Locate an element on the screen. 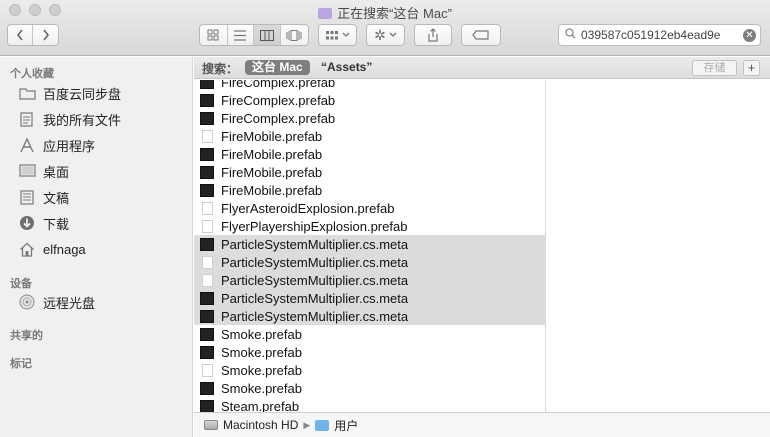 This screenshot has height=437, width=770. action-button: ✲ is located at coordinates (385, 35).